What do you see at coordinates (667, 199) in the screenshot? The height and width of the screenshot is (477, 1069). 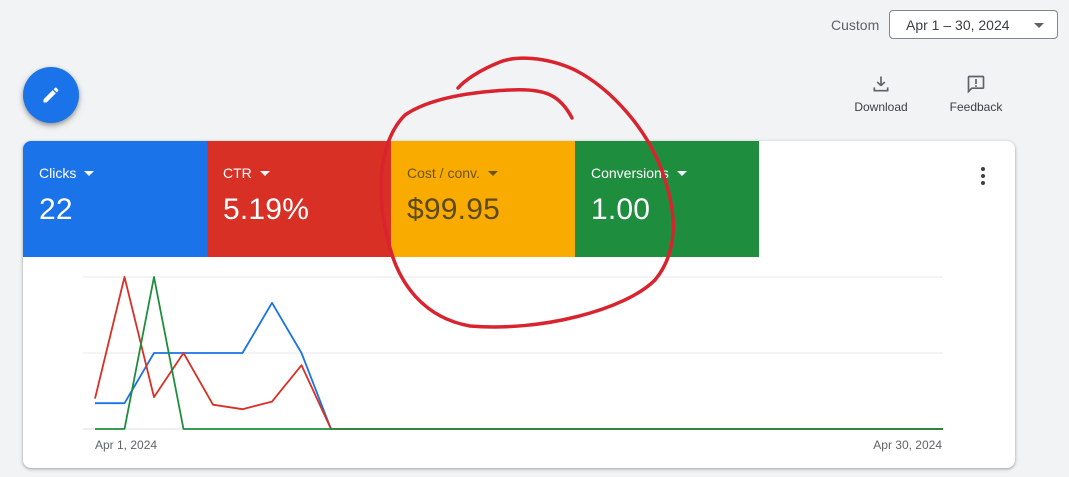 I see `metric-conversions: Conversions 1.00` at bounding box center [667, 199].